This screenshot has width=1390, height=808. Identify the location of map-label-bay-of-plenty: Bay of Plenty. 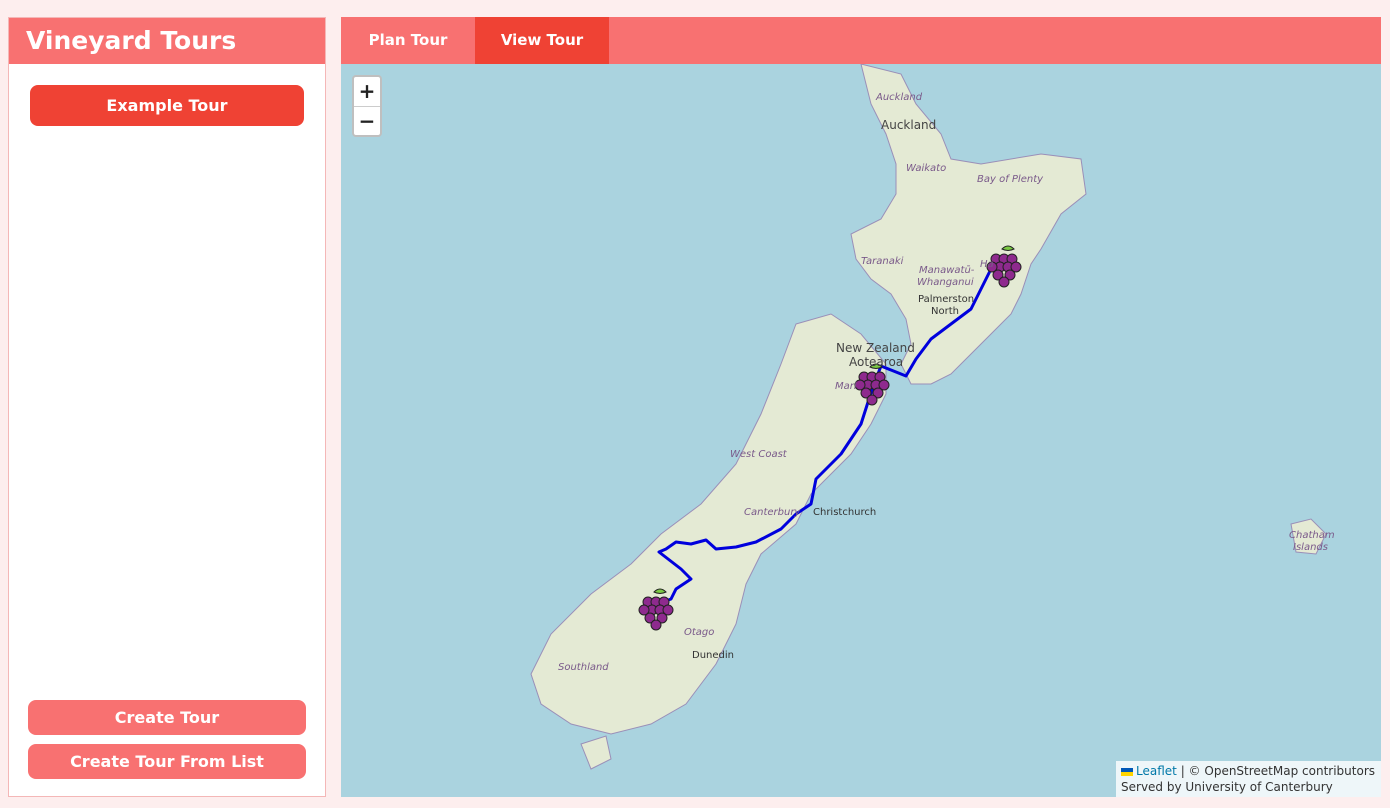
(1010, 179).